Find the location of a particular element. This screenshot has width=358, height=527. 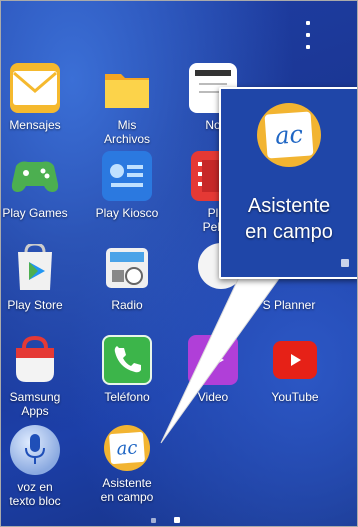

app-label: Radio is located at coordinates (127, 305).